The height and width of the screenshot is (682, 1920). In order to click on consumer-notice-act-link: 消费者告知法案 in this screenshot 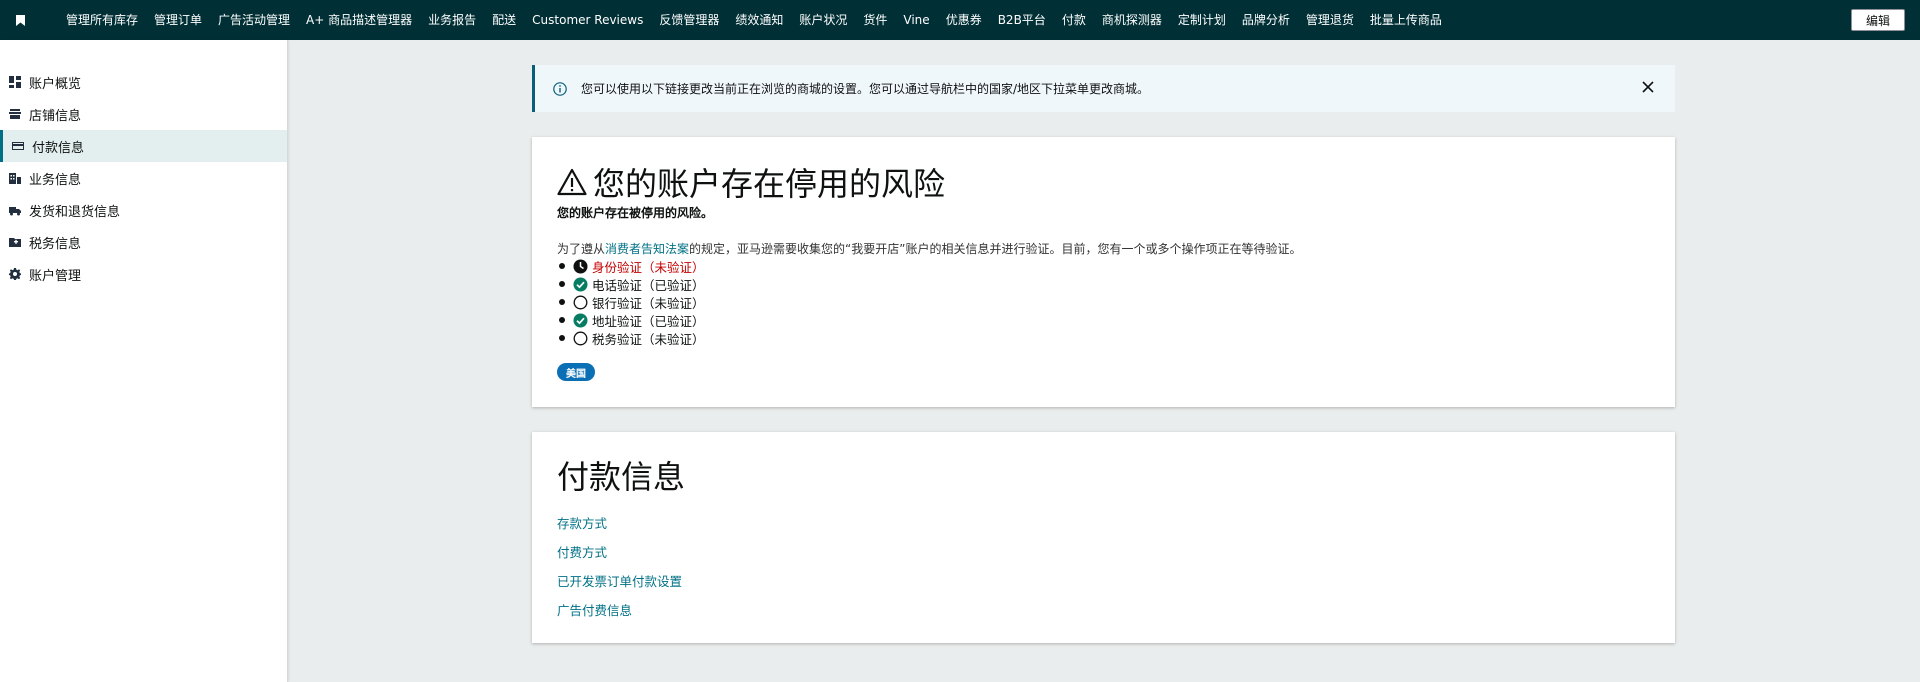, I will do `click(647, 249)`.